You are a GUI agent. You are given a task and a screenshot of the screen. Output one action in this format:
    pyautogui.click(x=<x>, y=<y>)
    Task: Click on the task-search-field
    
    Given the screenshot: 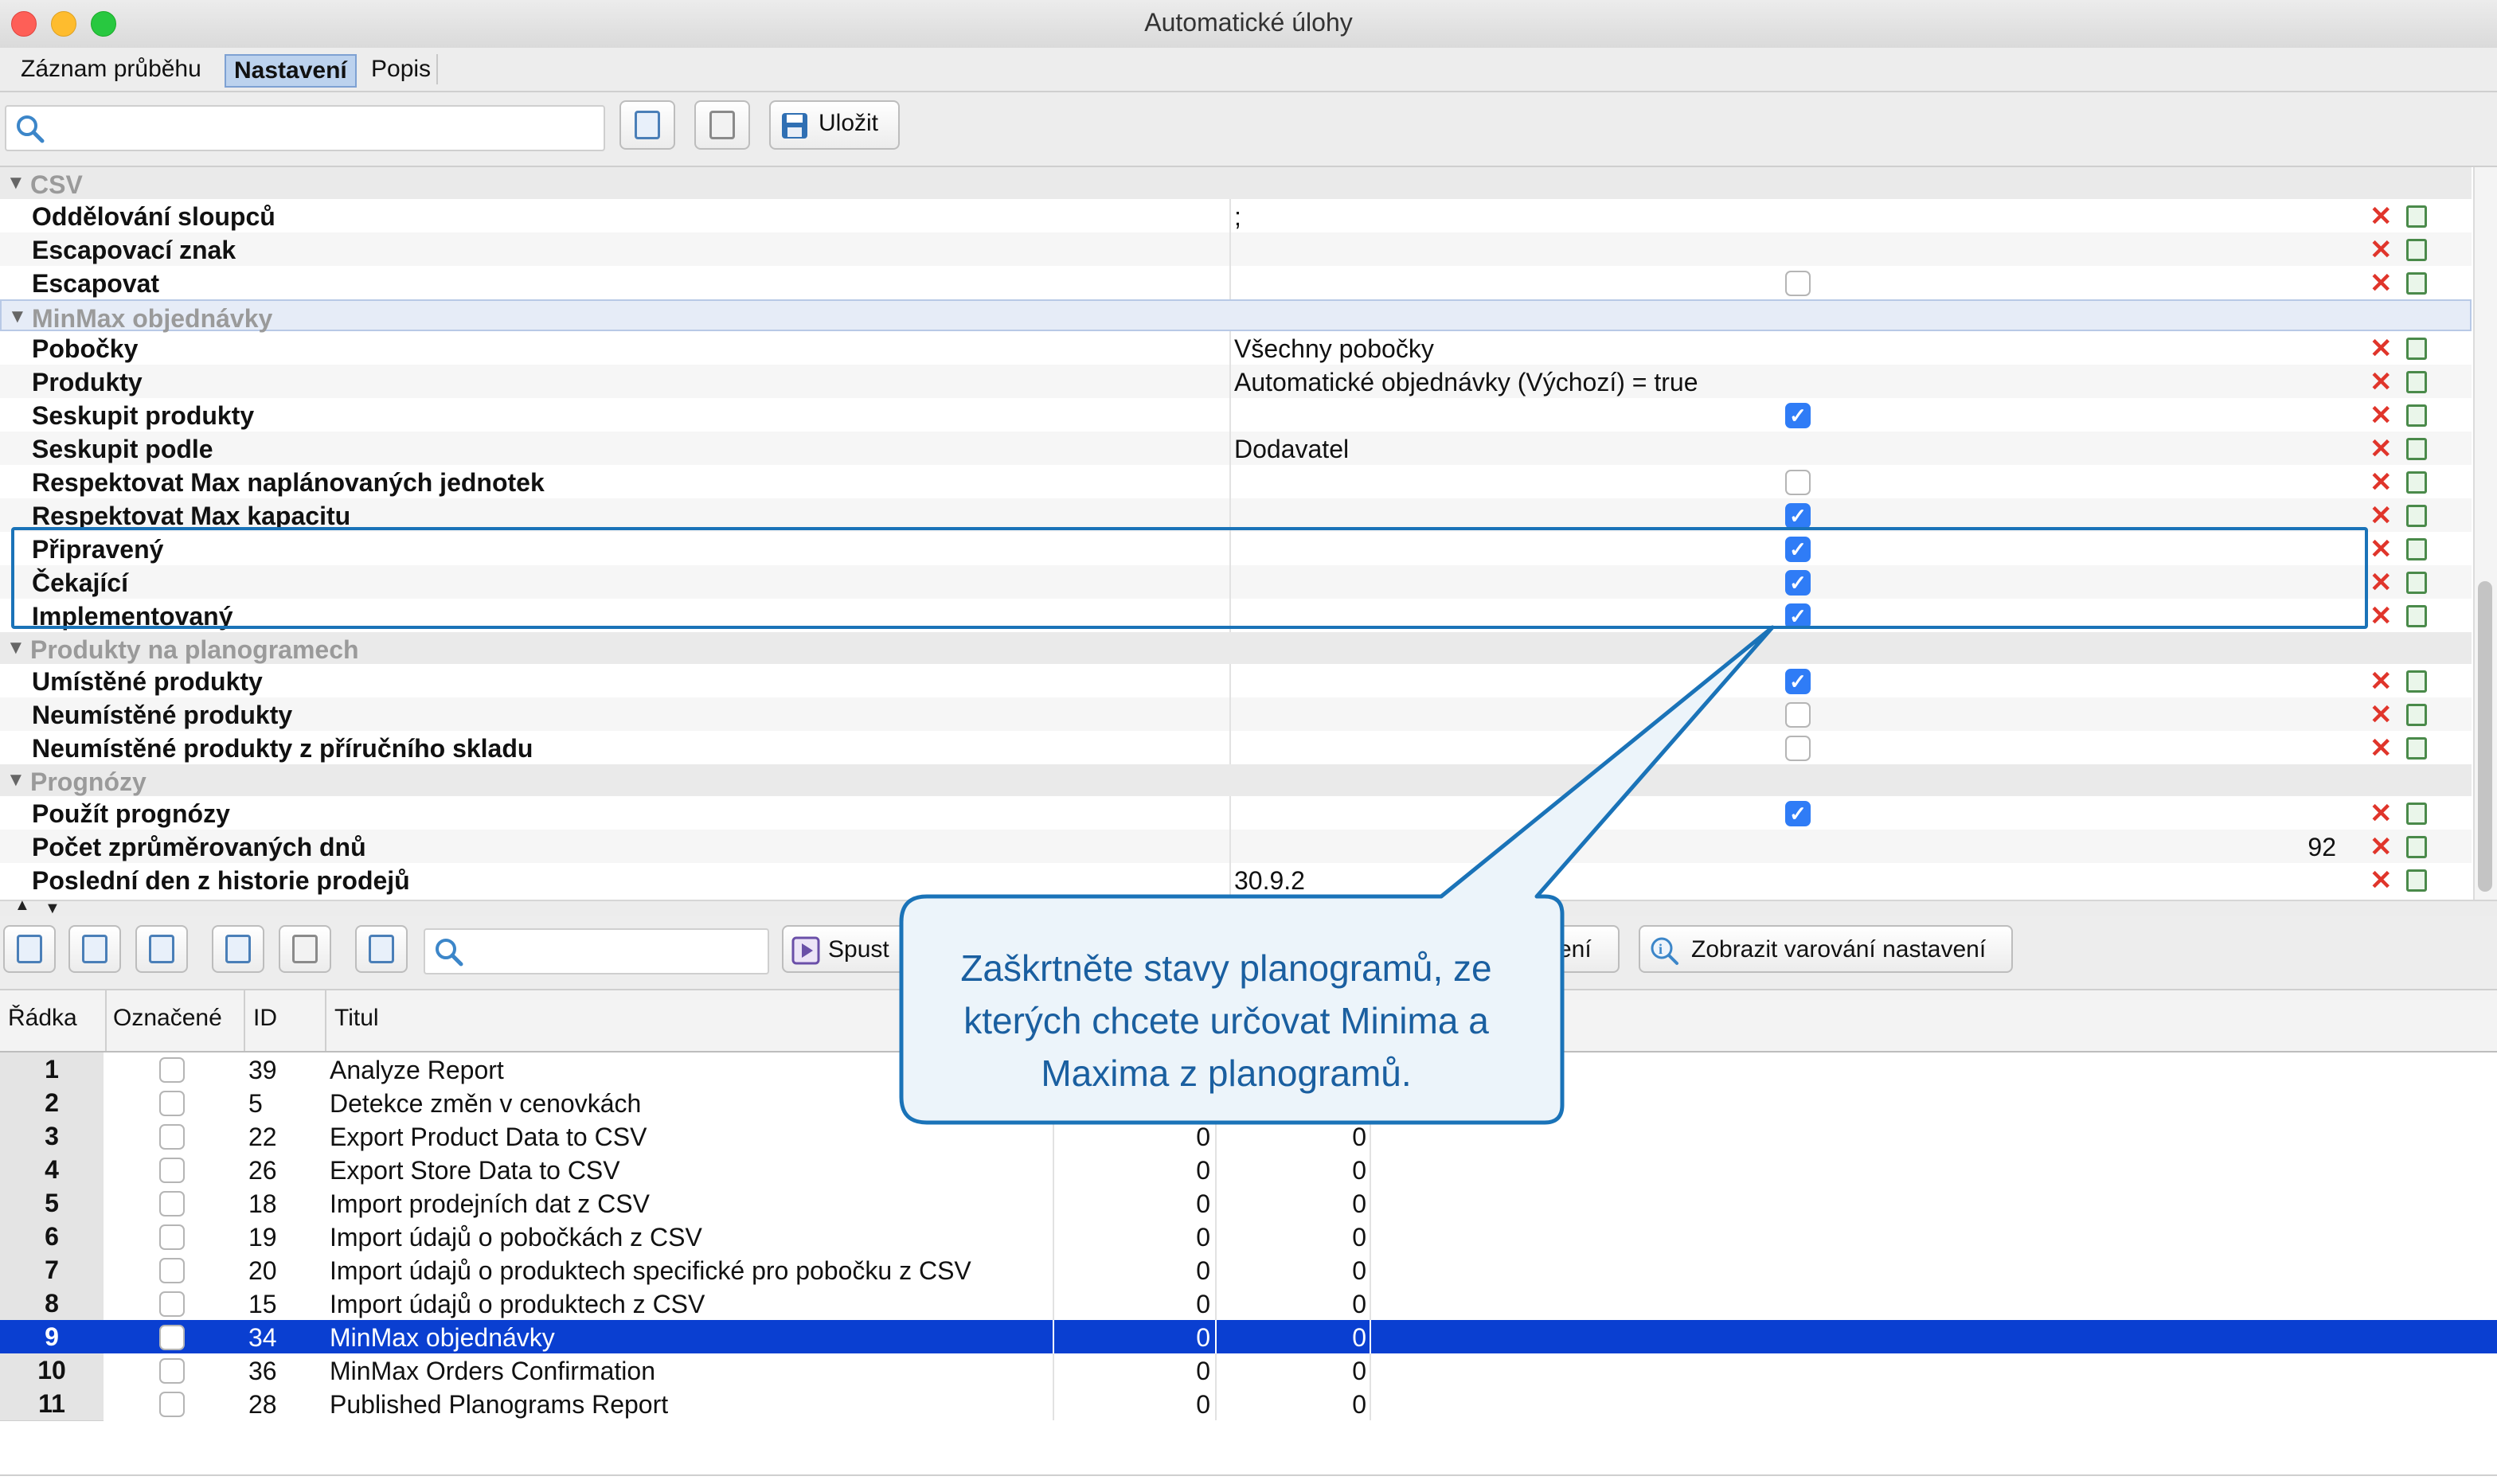 What is the action you would take?
    pyautogui.click(x=596, y=951)
    